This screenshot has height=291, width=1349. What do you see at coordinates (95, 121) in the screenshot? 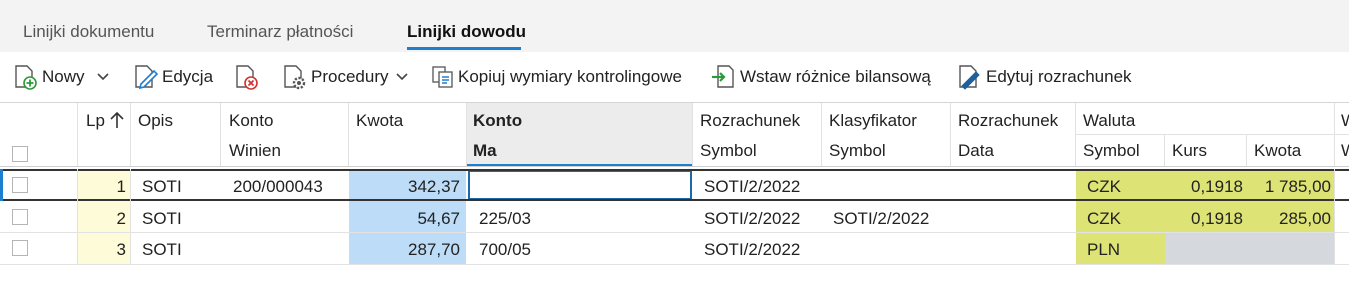
I see `header-lp: Lp` at bounding box center [95, 121].